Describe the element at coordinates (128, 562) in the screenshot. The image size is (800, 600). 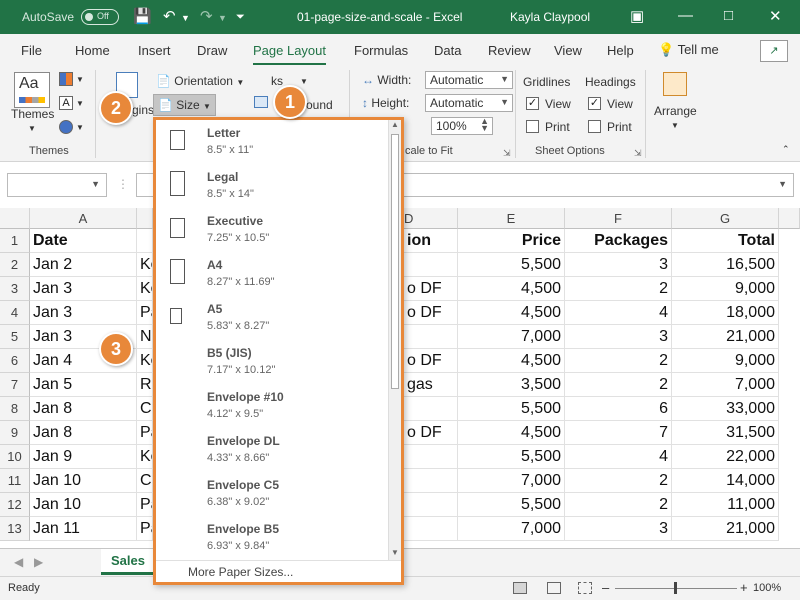
I see `sheet-tab-sales: Sales` at that location.